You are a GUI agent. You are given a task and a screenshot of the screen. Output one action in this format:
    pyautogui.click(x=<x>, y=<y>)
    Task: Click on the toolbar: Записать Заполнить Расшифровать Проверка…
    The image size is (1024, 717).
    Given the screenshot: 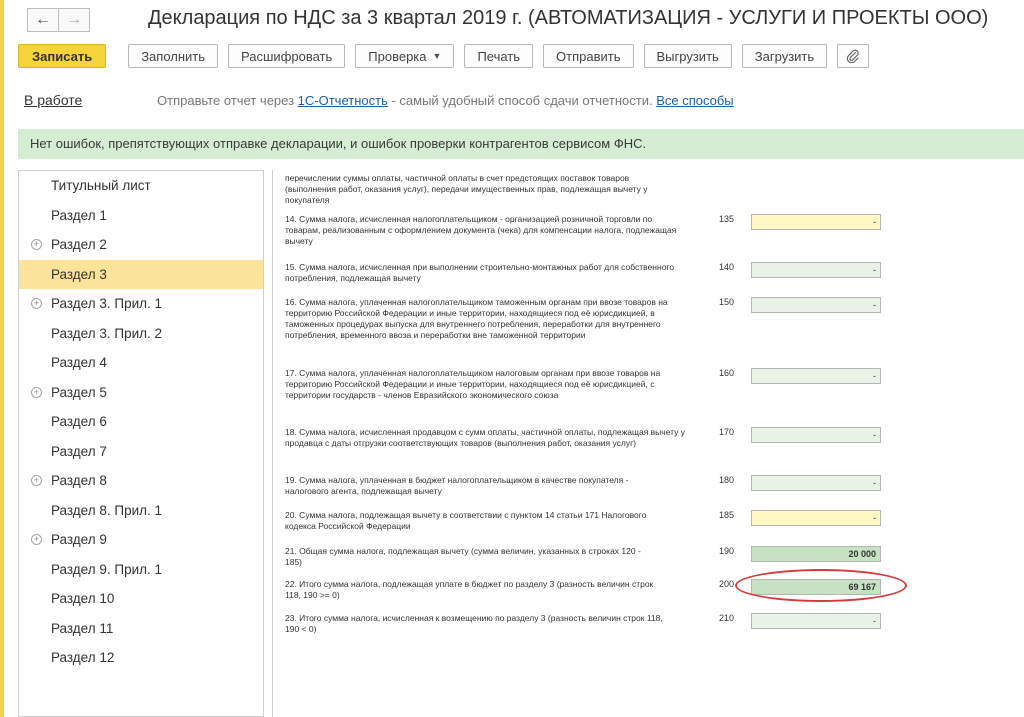 What is the action you would take?
    pyautogui.click(x=448, y=56)
    